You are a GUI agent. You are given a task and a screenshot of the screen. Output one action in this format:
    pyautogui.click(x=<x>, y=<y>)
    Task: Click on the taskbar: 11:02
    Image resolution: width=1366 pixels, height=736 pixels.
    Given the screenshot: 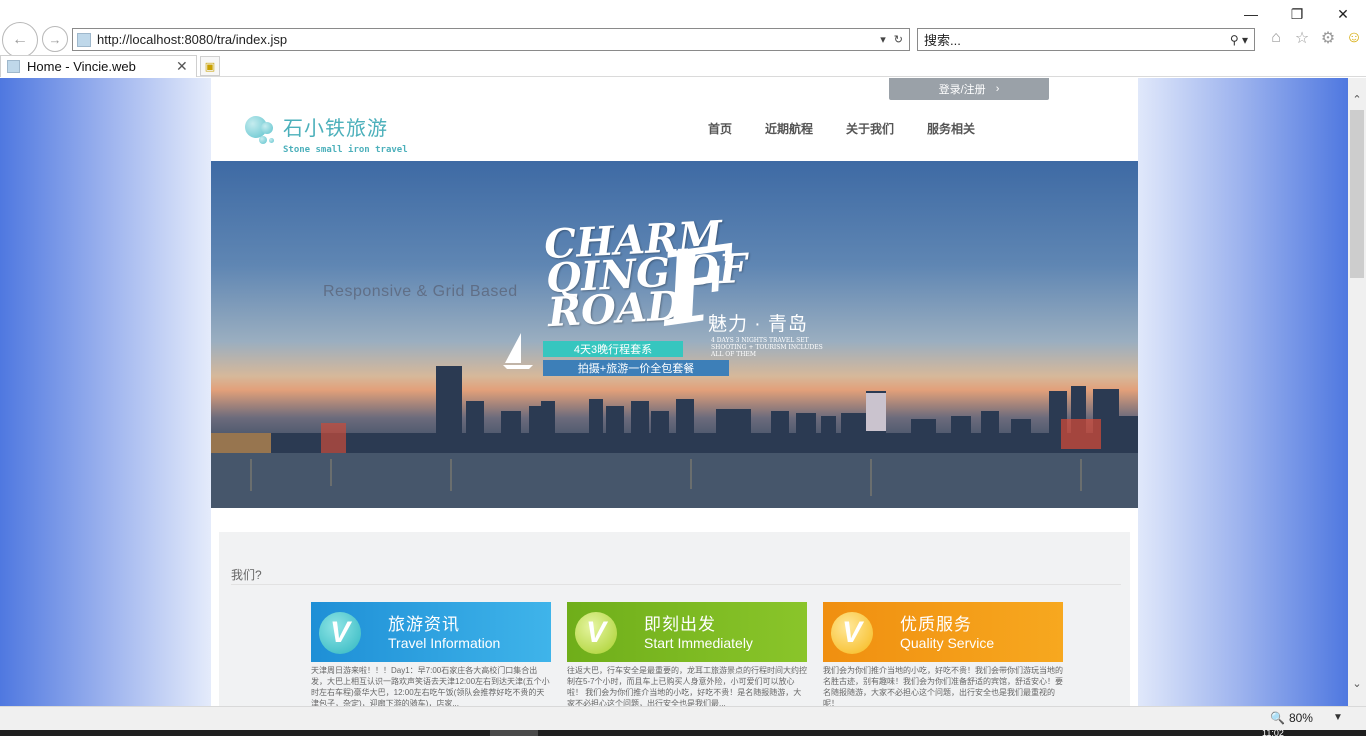 What is the action you would take?
    pyautogui.click(x=683, y=733)
    